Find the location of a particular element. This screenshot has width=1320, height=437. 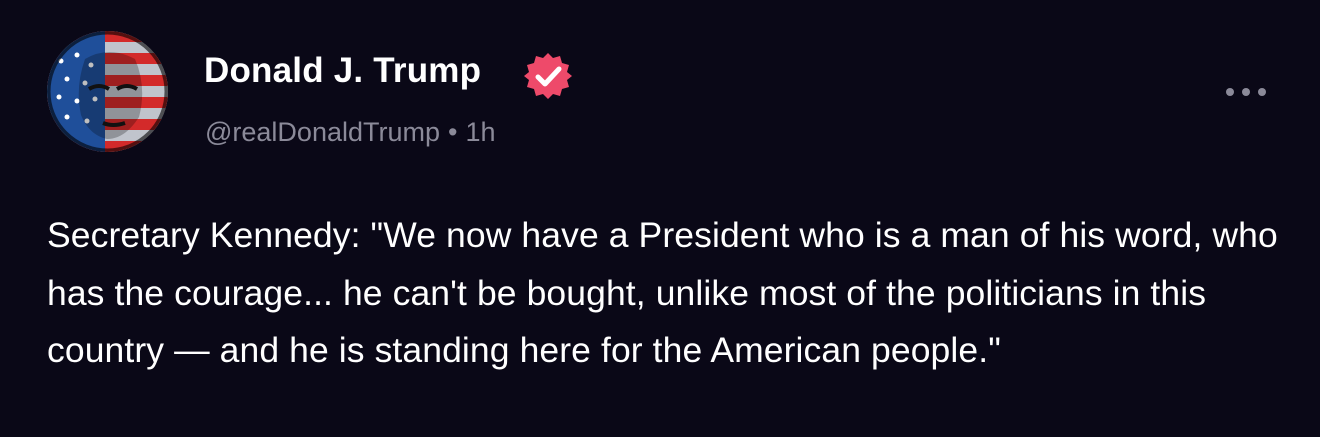

more-options-icon is located at coordinates (1246, 92).